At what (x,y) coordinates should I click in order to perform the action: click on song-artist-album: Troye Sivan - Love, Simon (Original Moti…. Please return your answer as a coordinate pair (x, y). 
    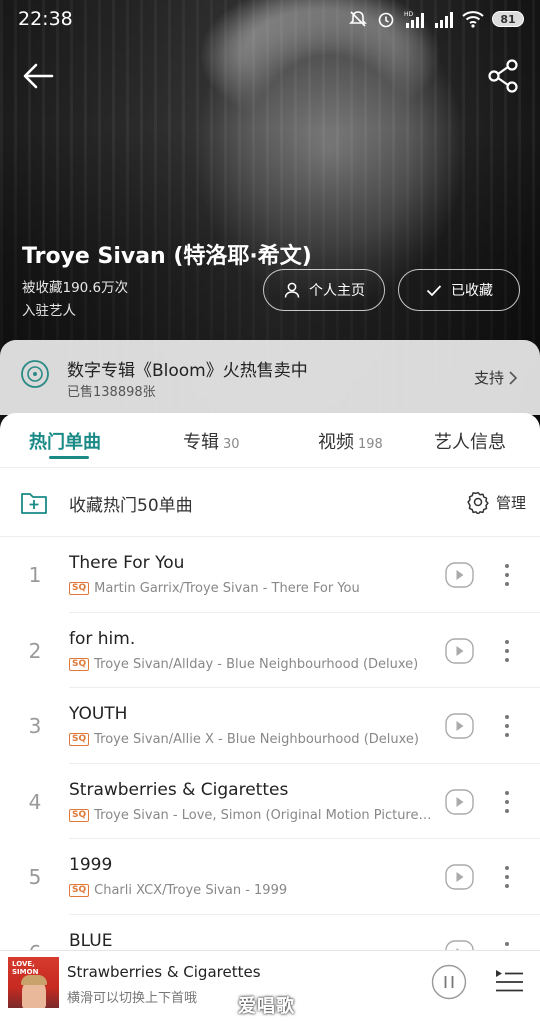
    Looking at the image, I should click on (264, 815).